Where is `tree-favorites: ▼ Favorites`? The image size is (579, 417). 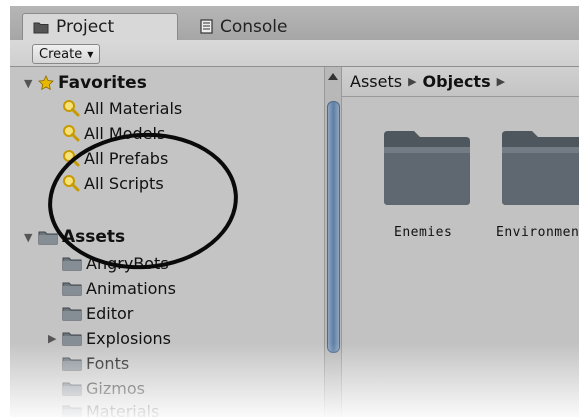
tree-favorites: ▼ Favorites is located at coordinates (85, 83).